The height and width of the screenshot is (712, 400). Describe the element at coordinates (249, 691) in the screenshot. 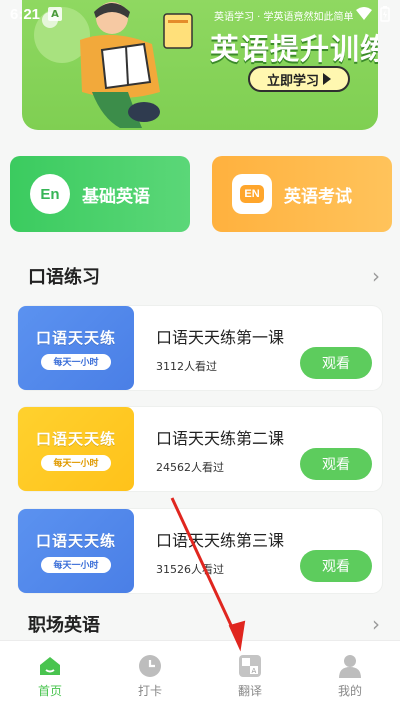

I see `nav-translate-label: 翻译` at that location.